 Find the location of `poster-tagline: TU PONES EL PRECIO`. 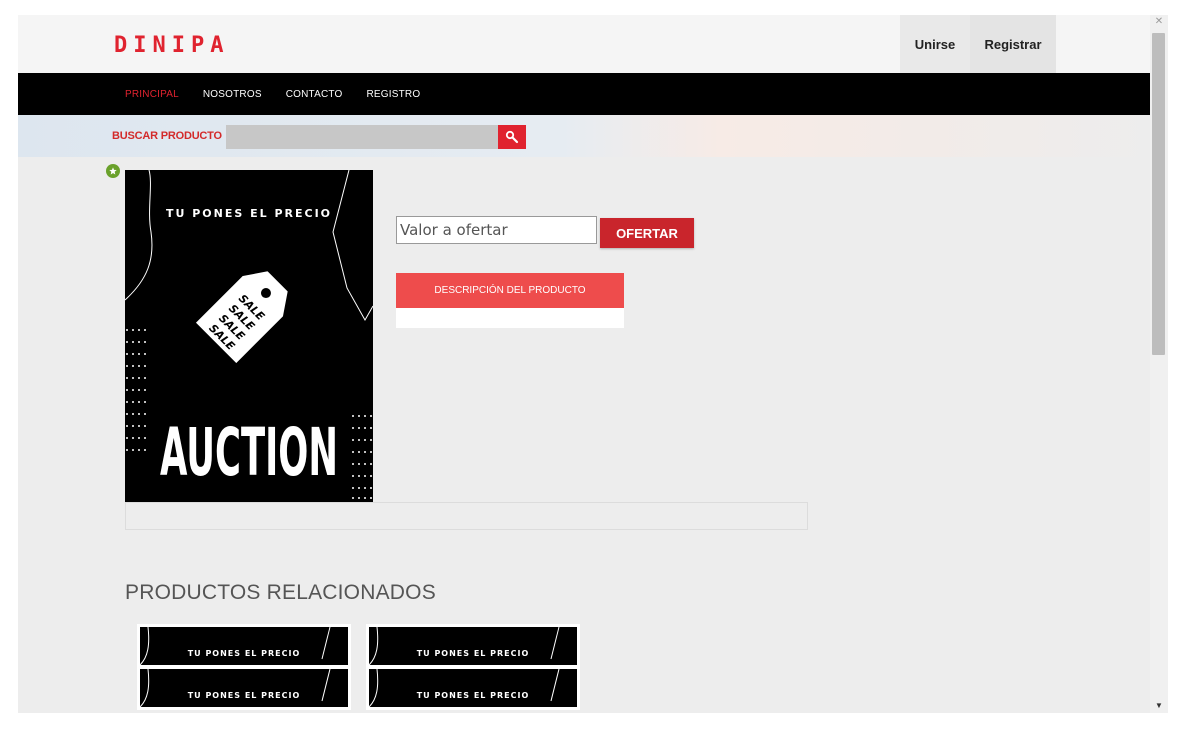

poster-tagline: TU PONES EL PRECIO is located at coordinates (249, 213).